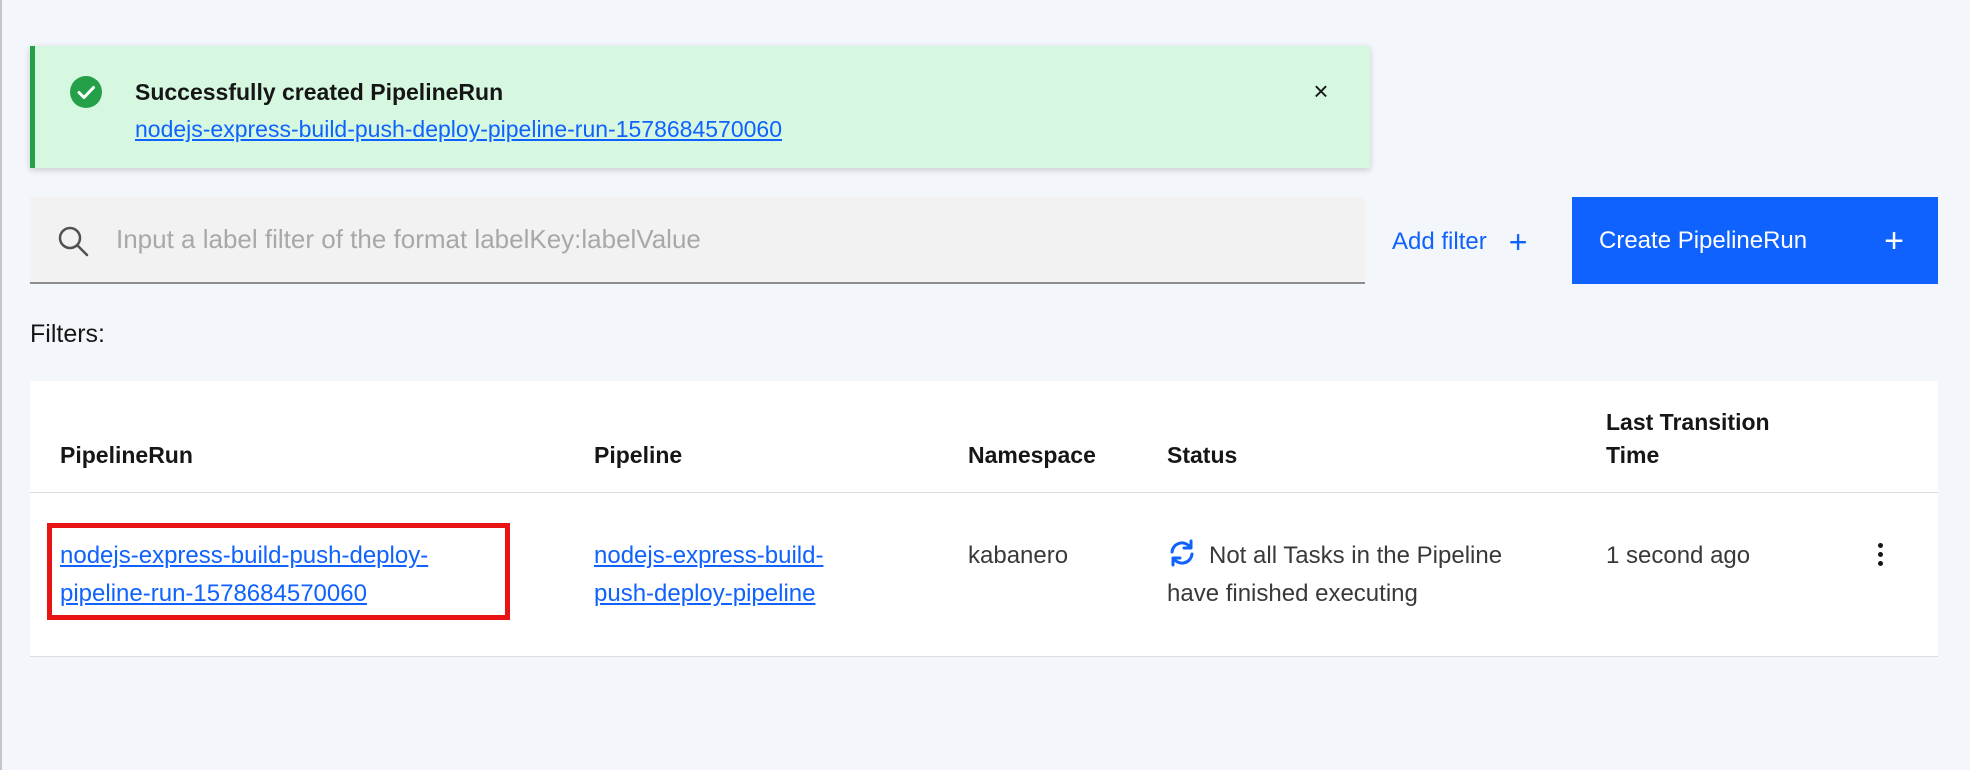 Image resolution: width=1970 pixels, height=770 pixels. I want to click on label-filter-search, so click(697, 240).